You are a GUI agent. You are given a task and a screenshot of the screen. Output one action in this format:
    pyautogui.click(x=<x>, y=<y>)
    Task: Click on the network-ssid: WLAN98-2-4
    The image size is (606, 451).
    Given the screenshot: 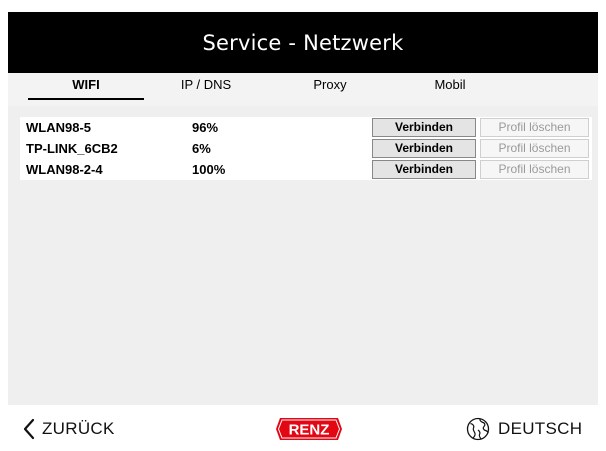 What is the action you would take?
    pyautogui.click(x=64, y=169)
    